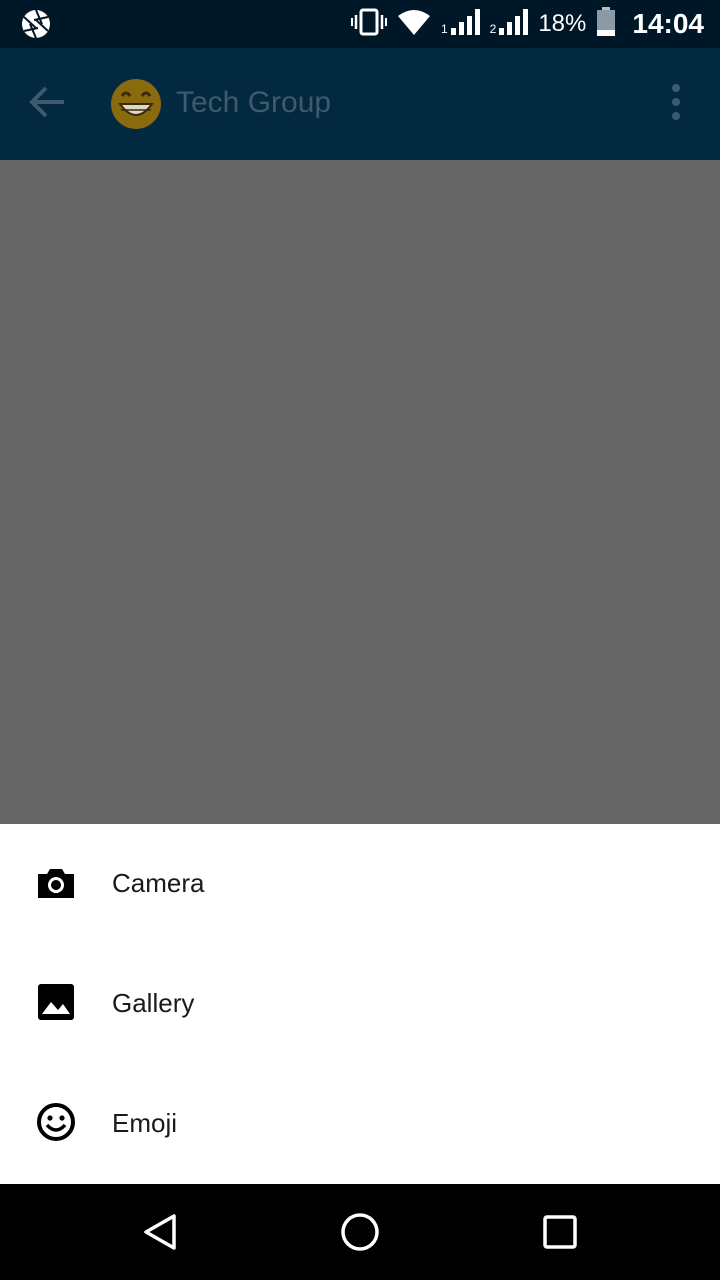  I want to click on overflow-menu-button, so click(676, 102).